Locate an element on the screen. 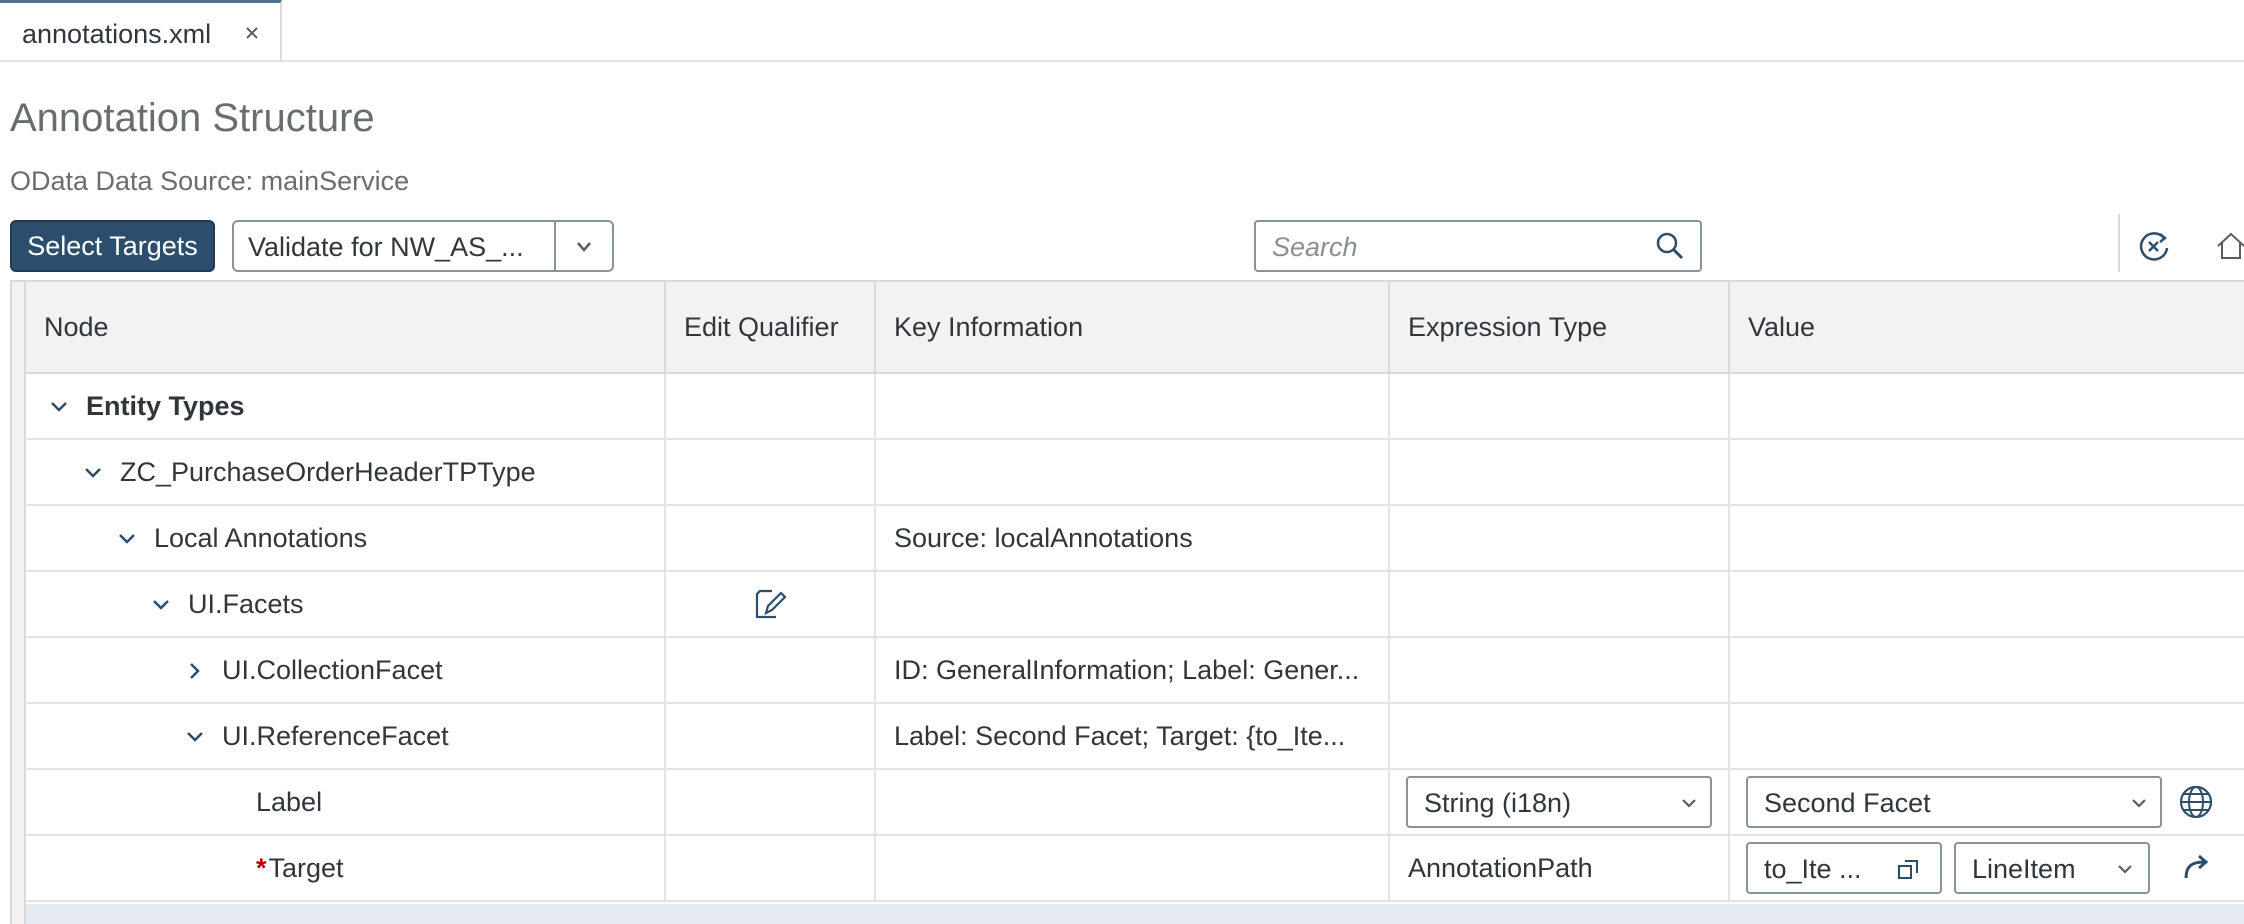  column-header-node: Node is located at coordinates (346, 327).